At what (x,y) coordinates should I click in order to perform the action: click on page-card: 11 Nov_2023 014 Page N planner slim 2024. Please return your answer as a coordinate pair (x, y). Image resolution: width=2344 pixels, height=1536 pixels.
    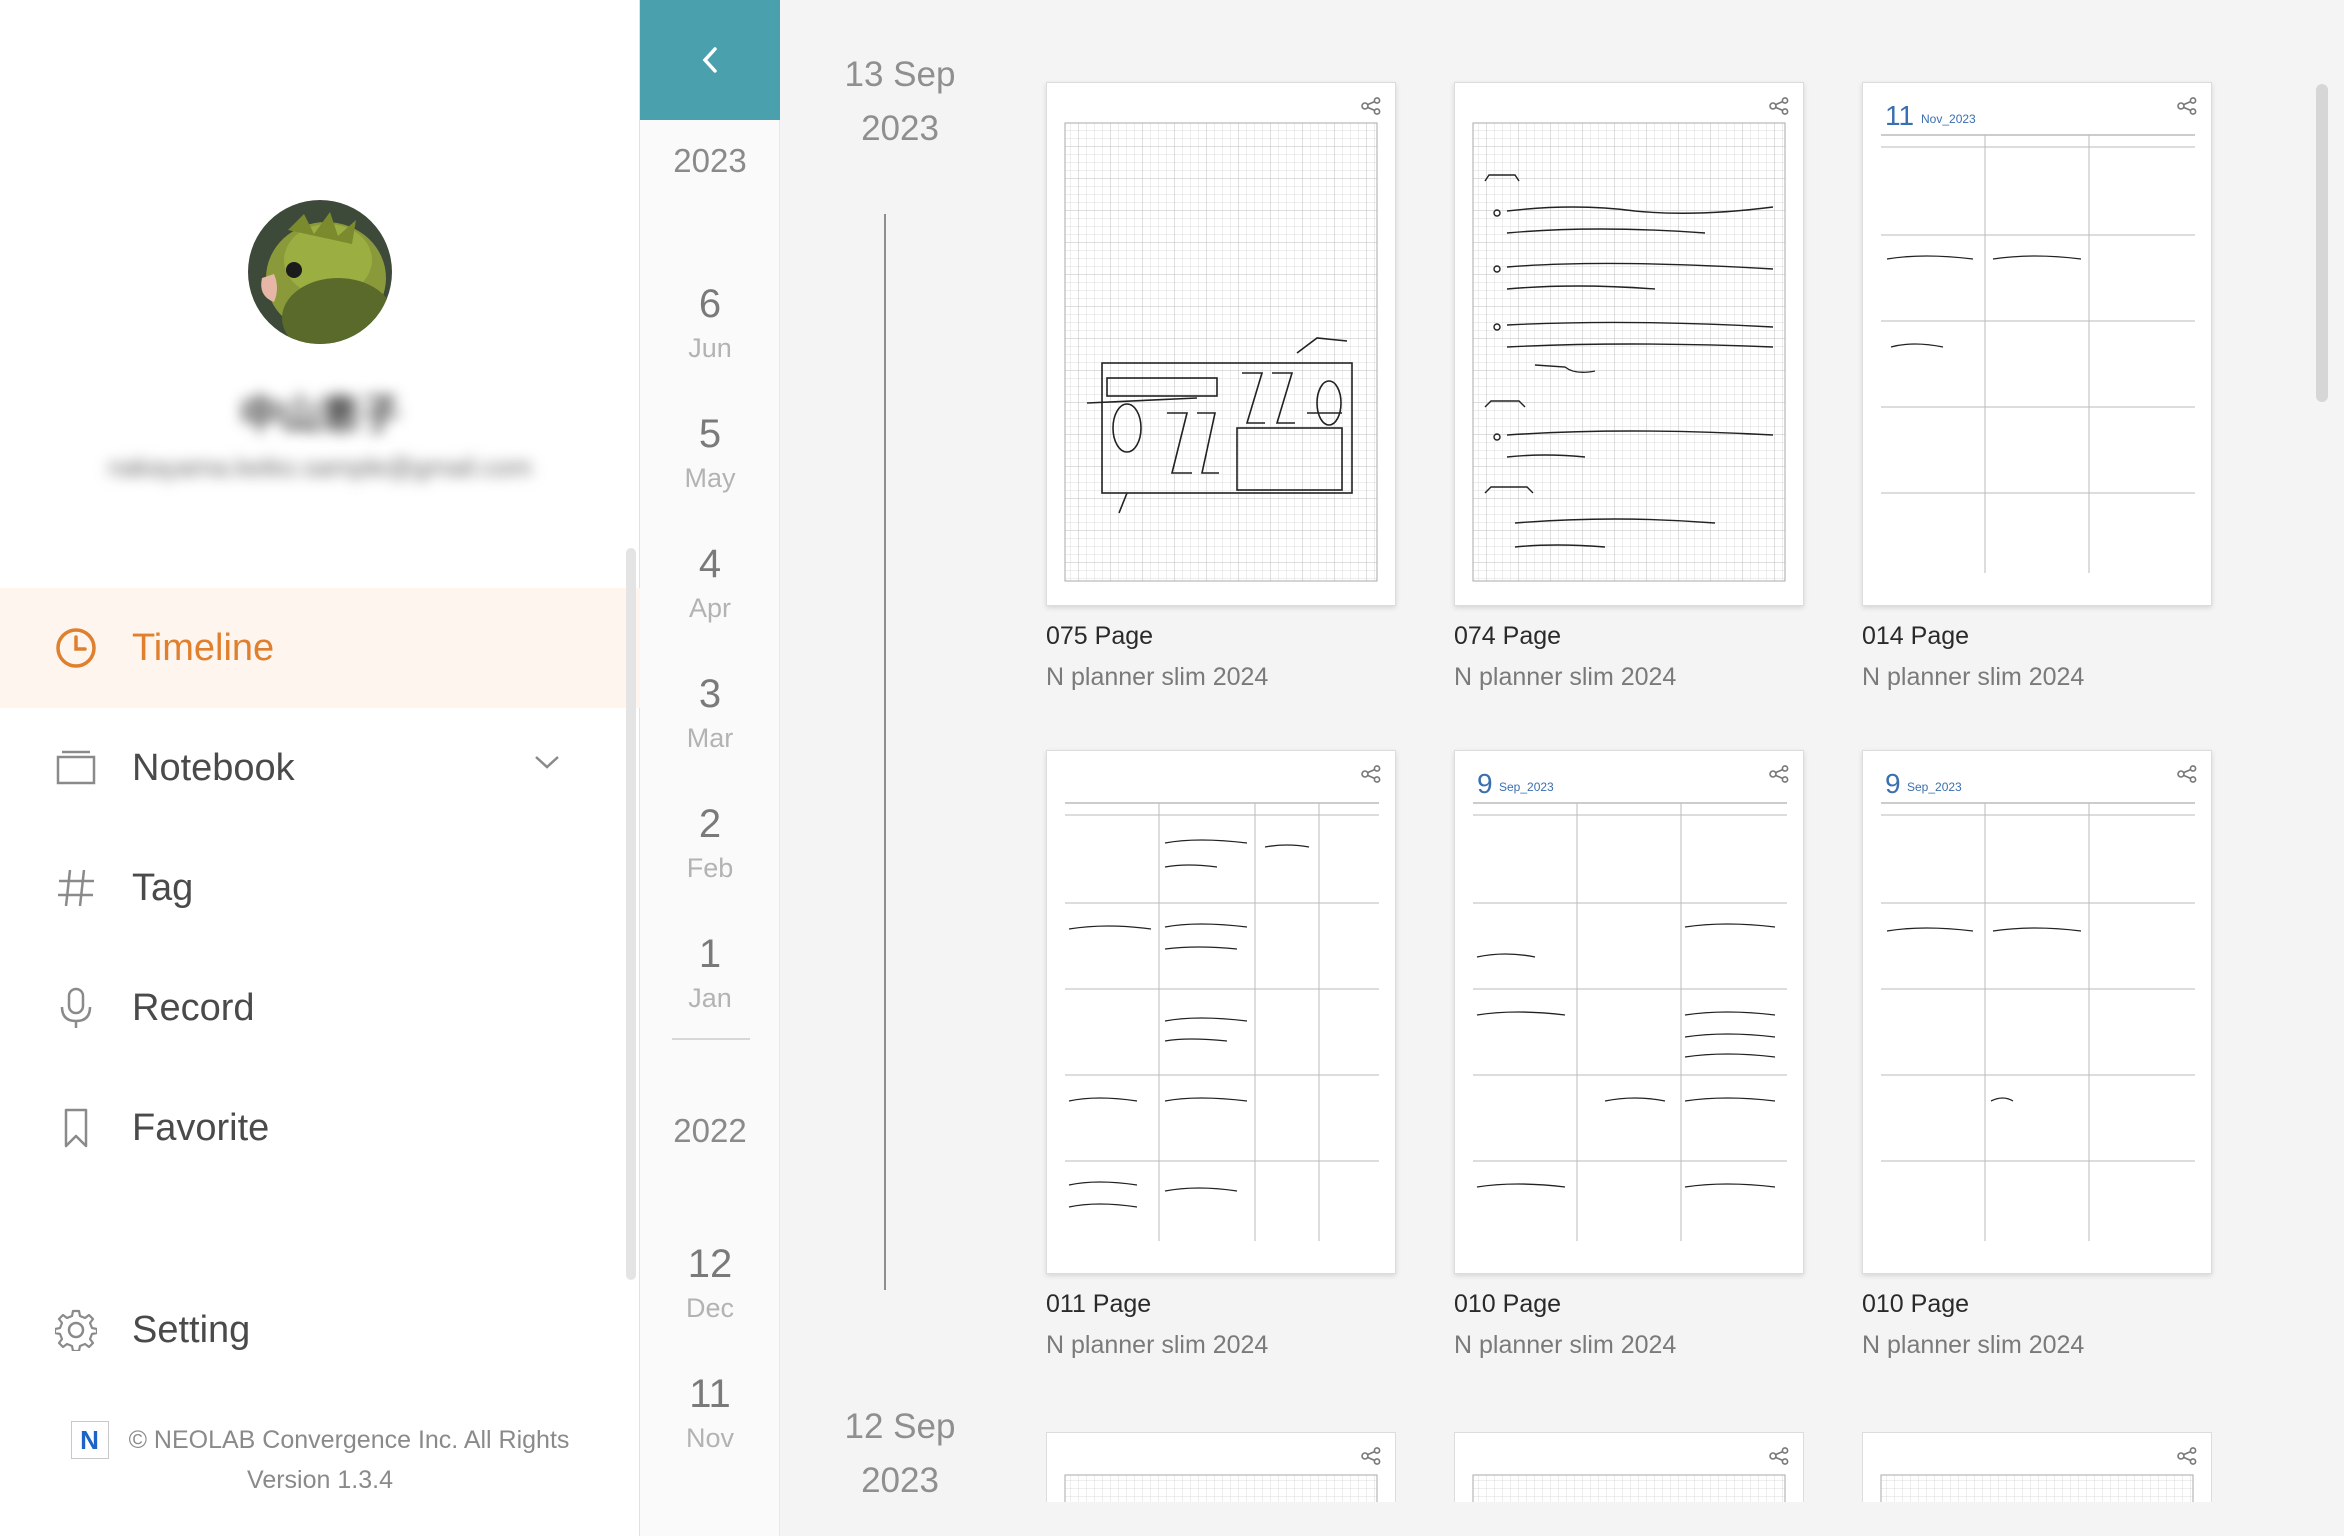
    Looking at the image, I should click on (2037, 387).